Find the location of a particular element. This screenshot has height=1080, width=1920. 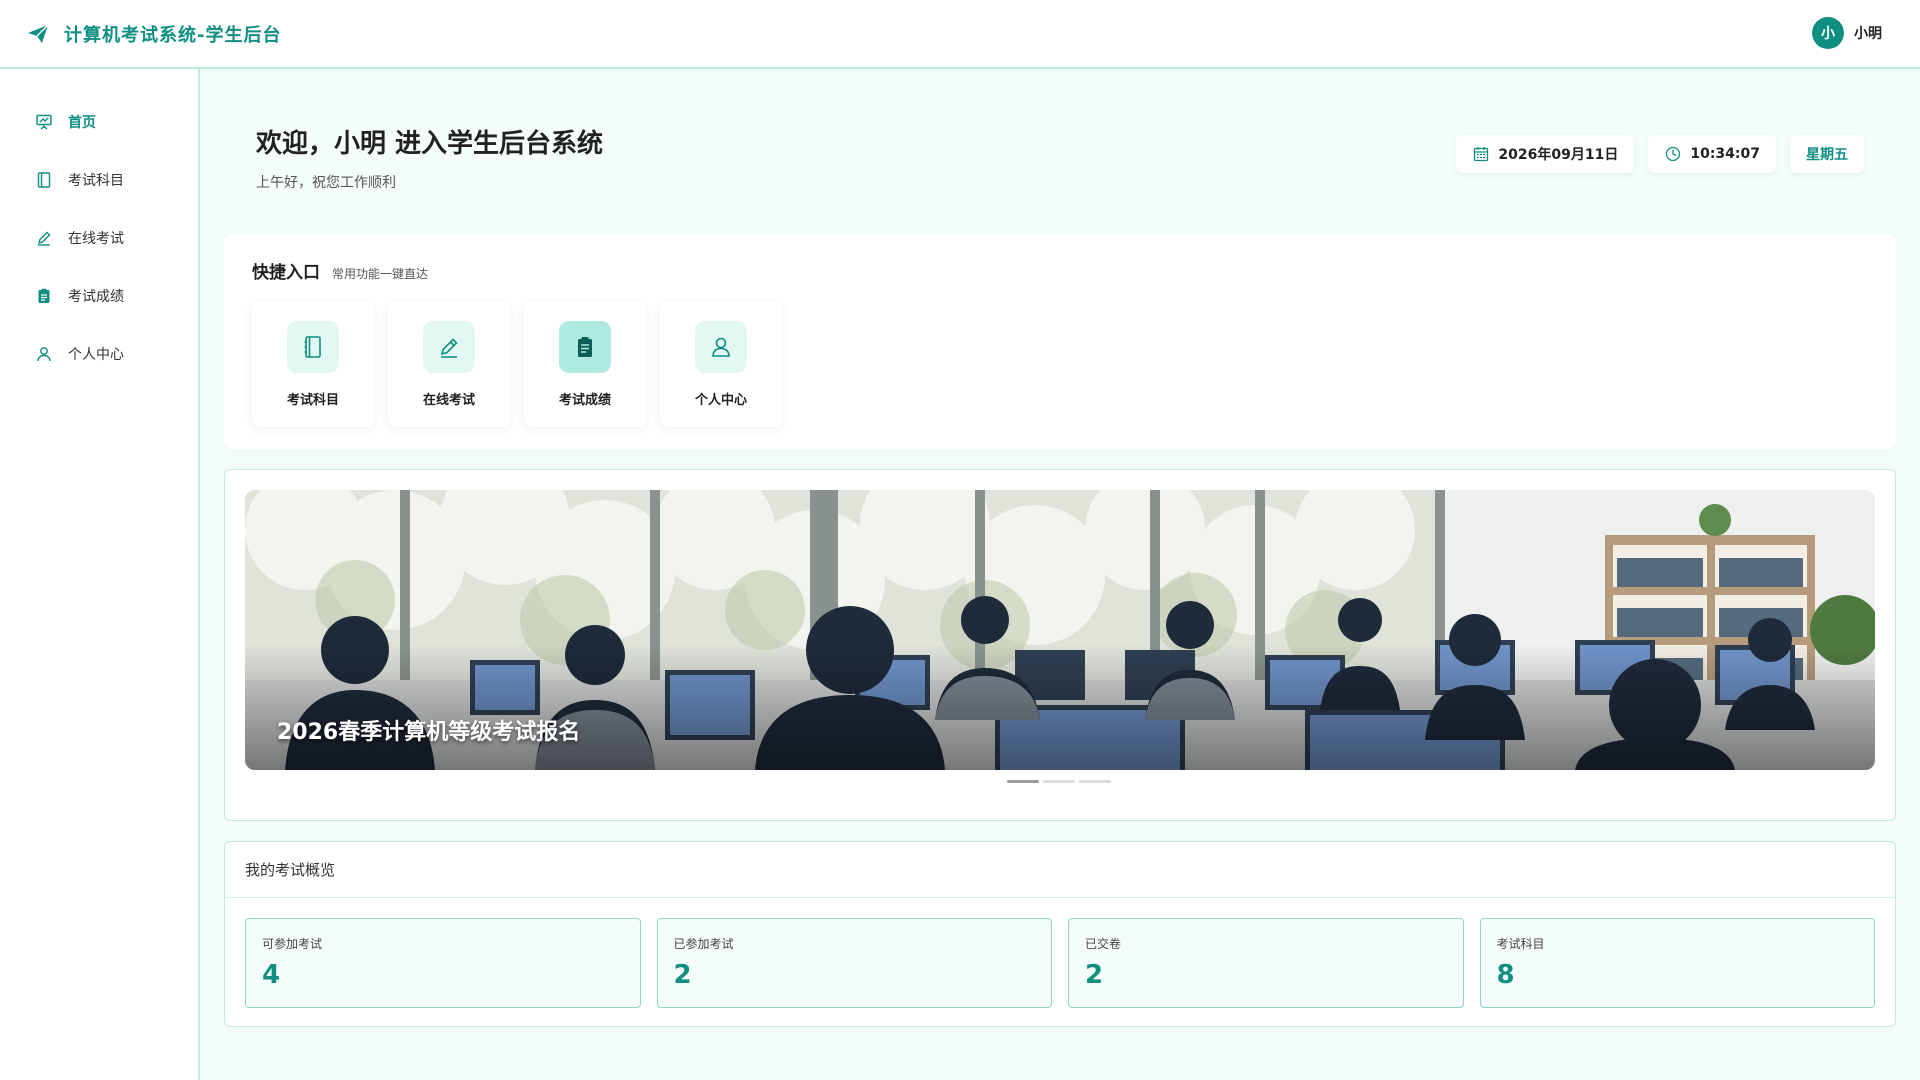

exam-overview-panel: 我的考试概览 可参加考试 4 已参加考试 2 已交卷 2 考试科目 8 is located at coordinates (1060, 934).